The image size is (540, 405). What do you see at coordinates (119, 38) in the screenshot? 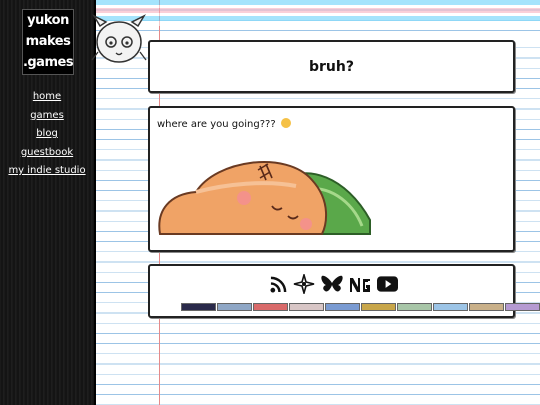
I see `mascot-sketch` at bounding box center [119, 38].